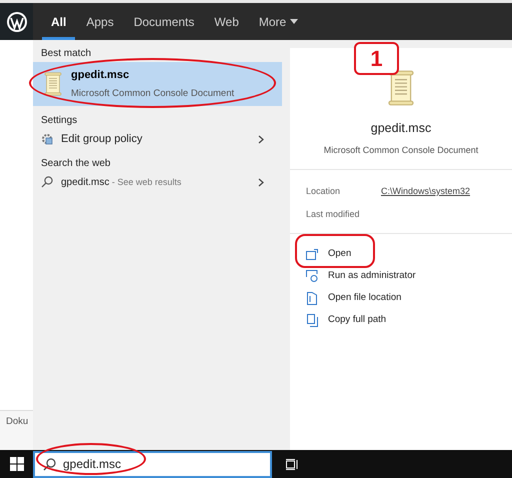  I want to click on result-title: gpedit.msc, so click(100, 76).